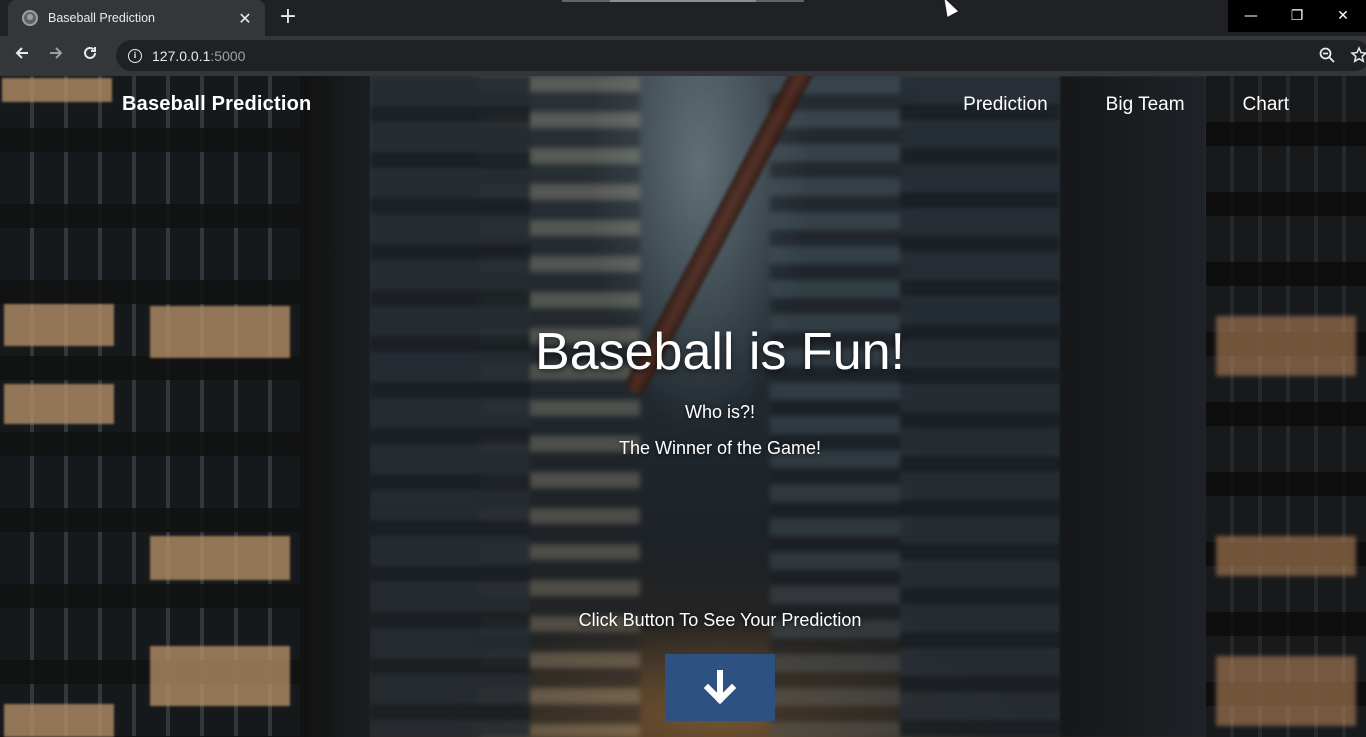  I want to click on back-button, so click(22, 56).